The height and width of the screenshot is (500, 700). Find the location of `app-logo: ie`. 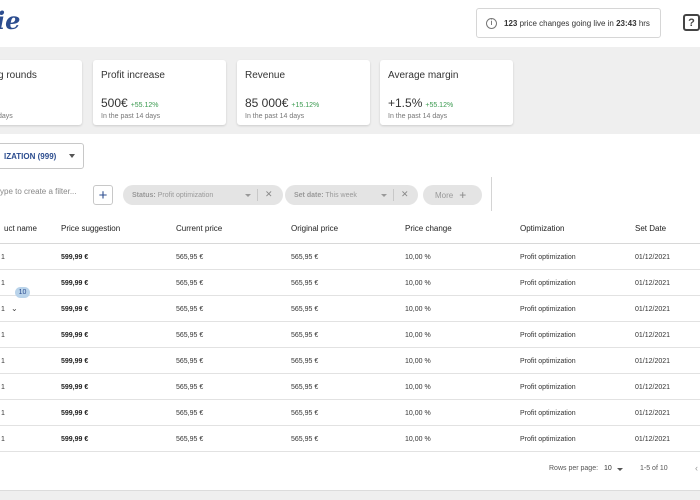

app-logo: ie is located at coordinates (10, 20).